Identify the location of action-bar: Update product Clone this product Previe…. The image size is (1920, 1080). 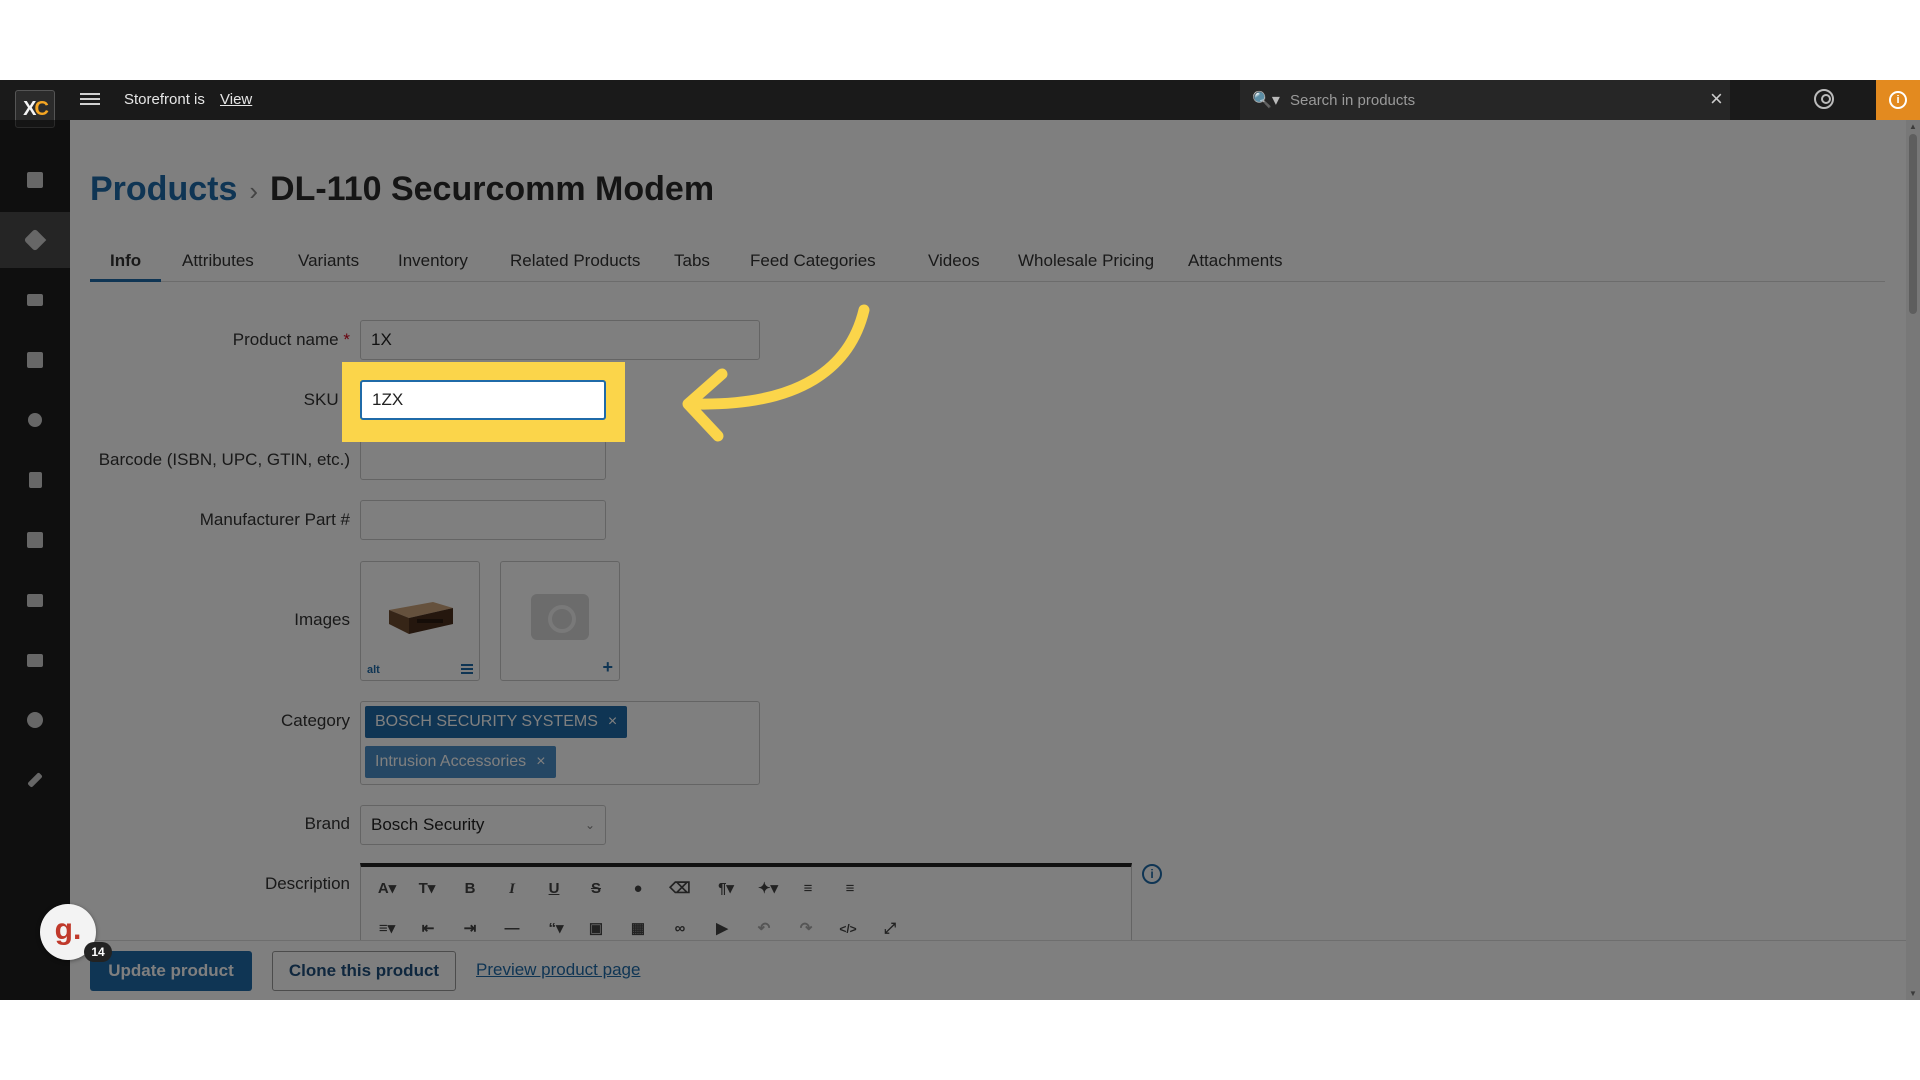
(988, 970).